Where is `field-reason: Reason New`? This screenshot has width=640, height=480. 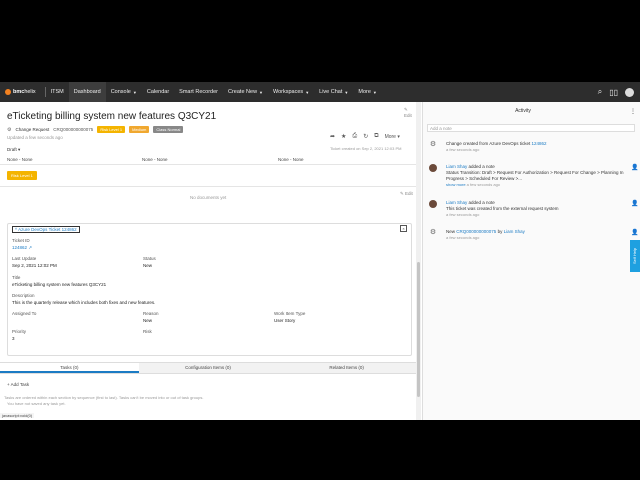
field-reason: Reason New is located at coordinates (151, 317).